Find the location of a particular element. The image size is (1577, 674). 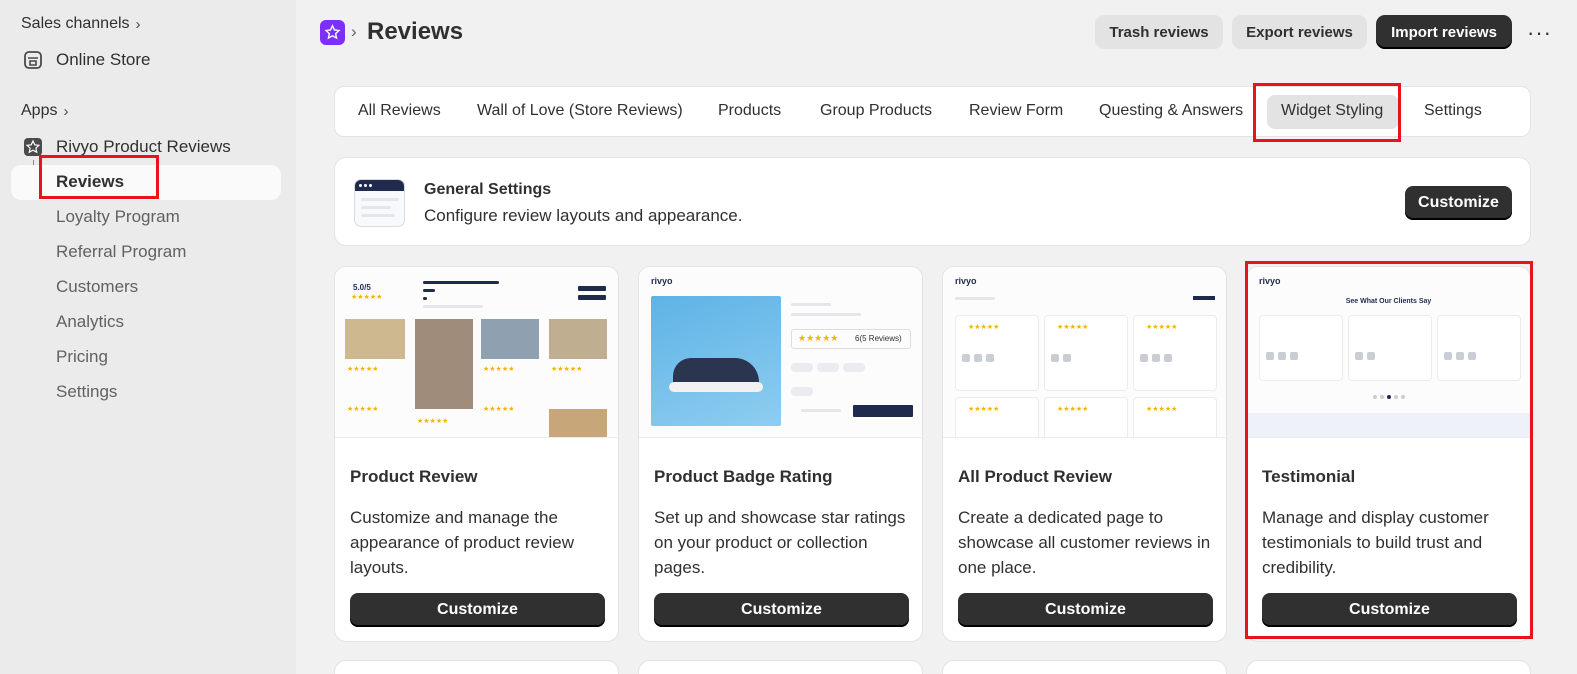

highlight-reviews is located at coordinates (99, 177).